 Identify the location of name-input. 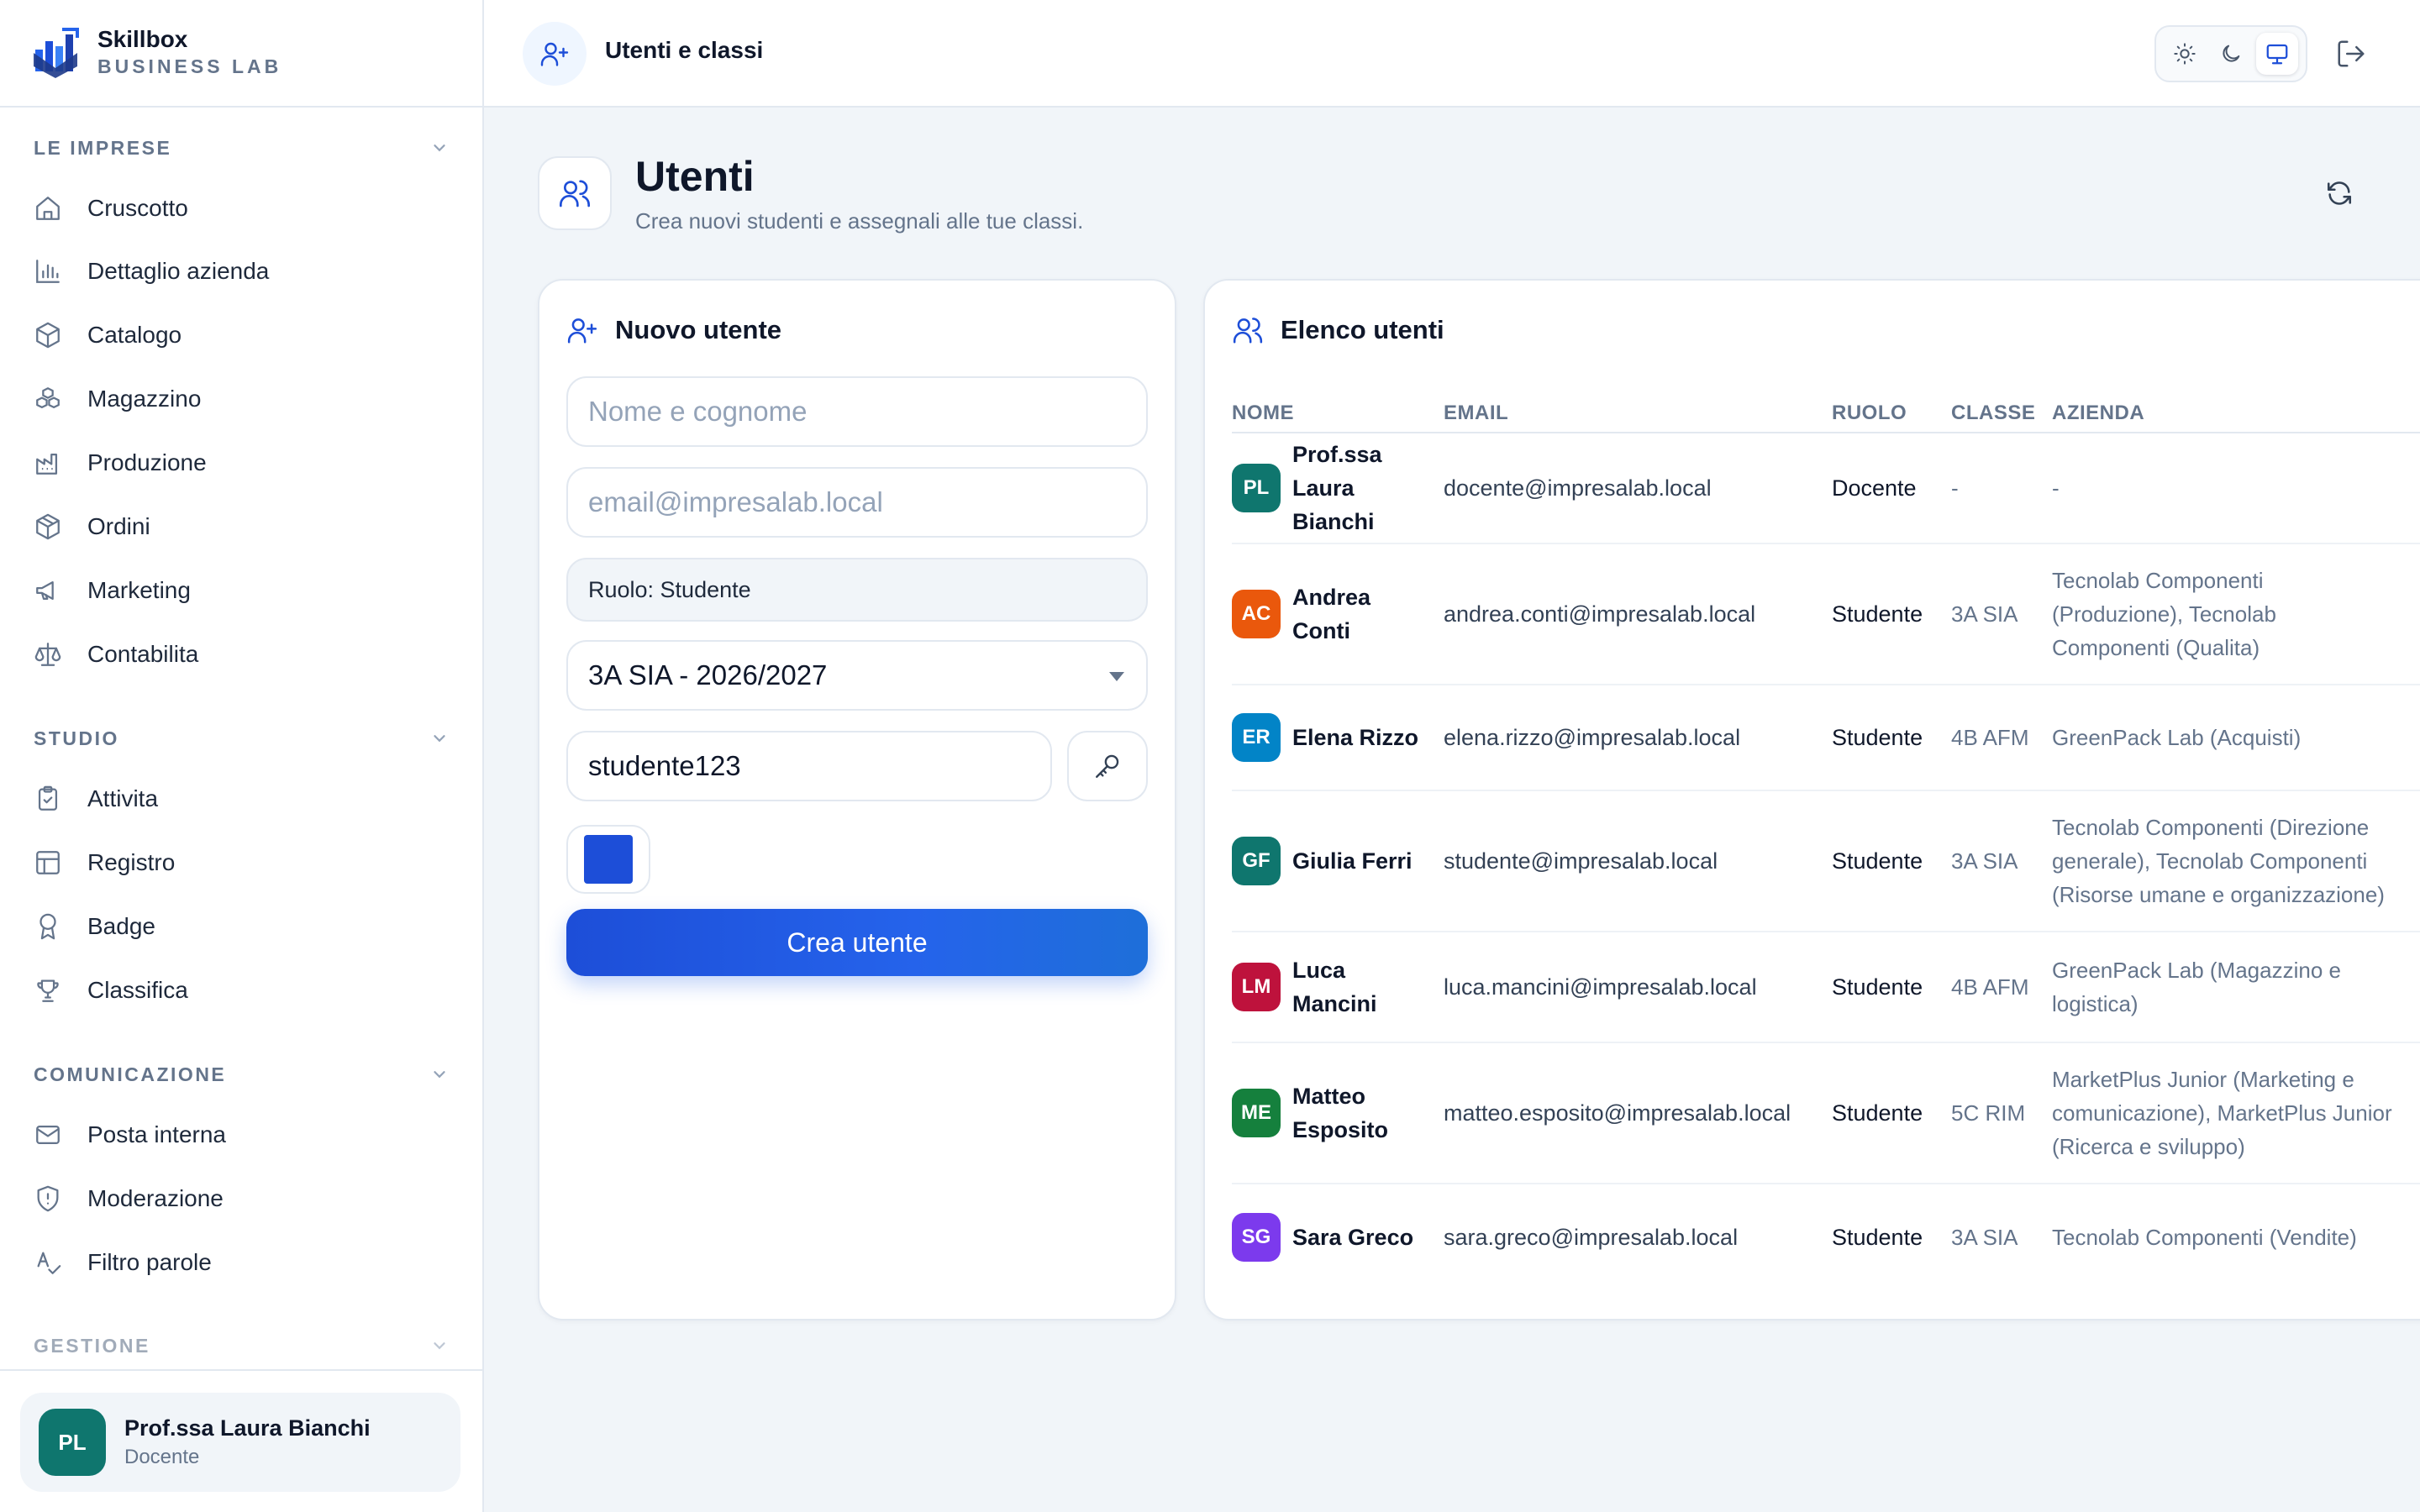
(857, 411).